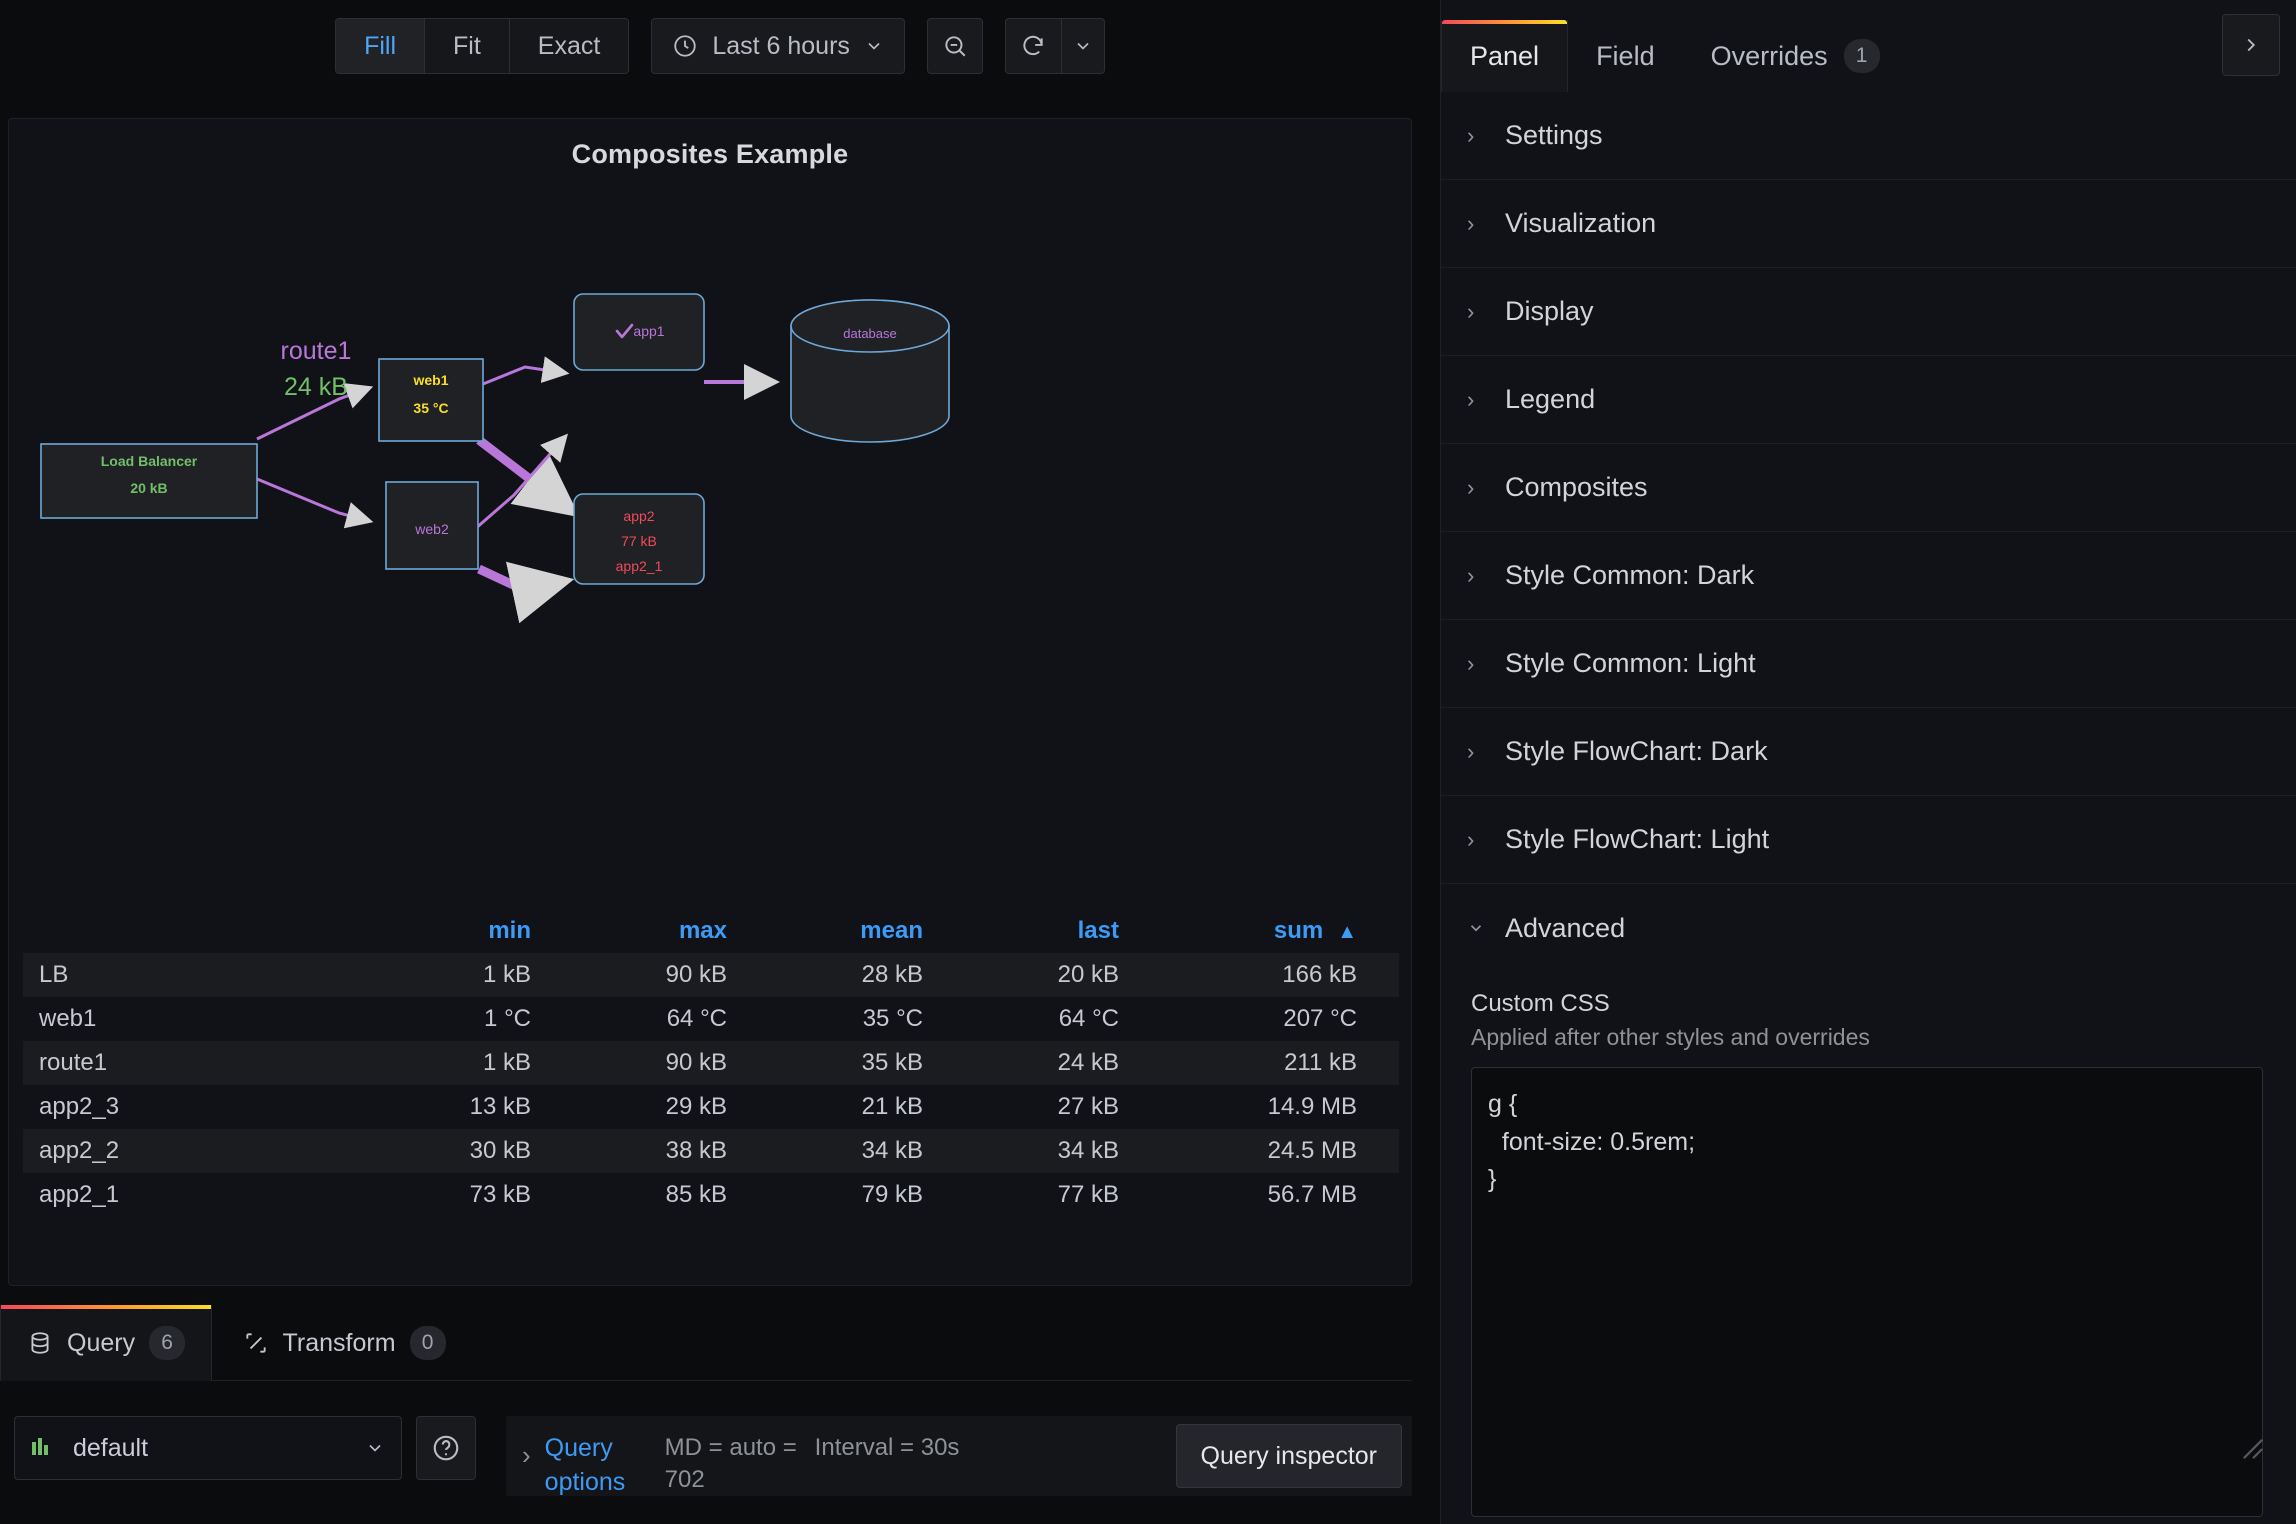 The height and width of the screenshot is (1524, 2296). What do you see at coordinates (1581, 223) in the screenshot?
I see `sidebar-section-visualization-label: Visualization` at bounding box center [1581, 223].